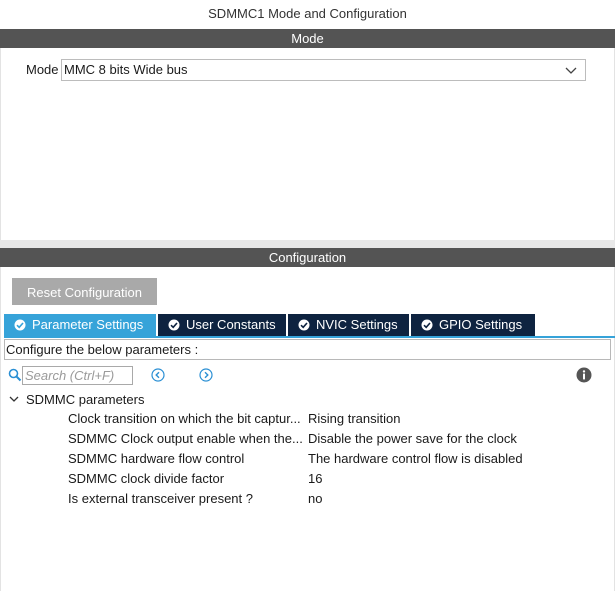 This screenshot has height=591, width=615. Describe the element at coordinates (206, 375) in the screenshot. I see `arrow-right-circle-icon` at that location.